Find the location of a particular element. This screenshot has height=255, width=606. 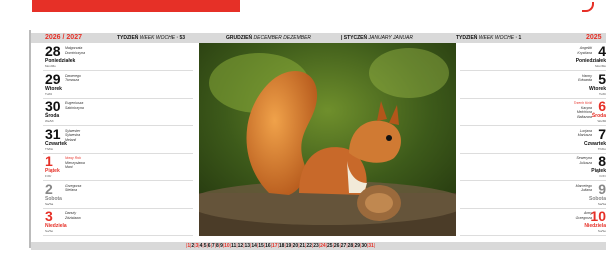

name-days: Nowy Rok Mieczysława Mani is located at coordinates (75, 163).